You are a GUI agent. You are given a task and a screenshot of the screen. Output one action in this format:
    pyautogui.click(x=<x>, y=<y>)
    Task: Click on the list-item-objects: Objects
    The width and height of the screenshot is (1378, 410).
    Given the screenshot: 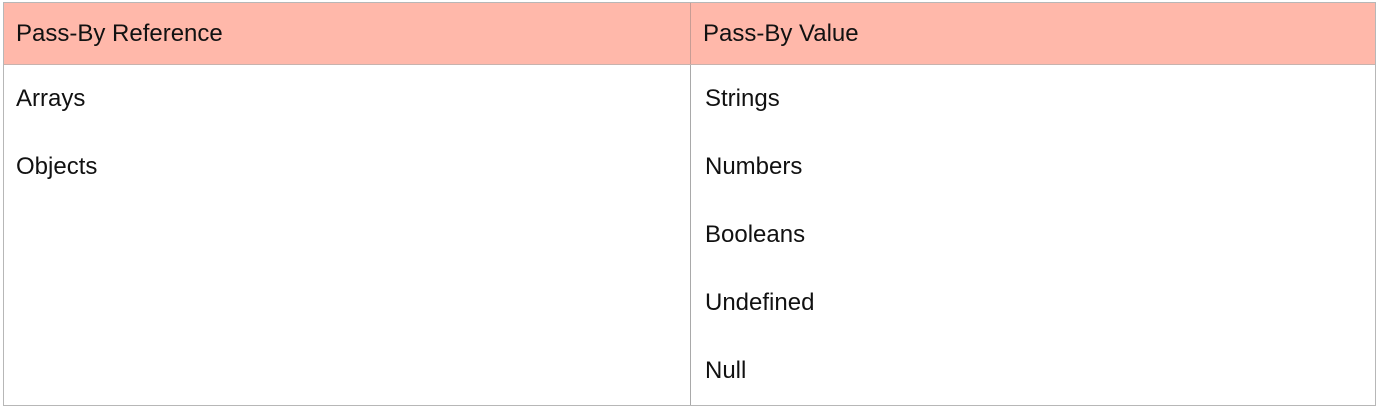 What is the action you would take?
    pyautogui.click(x=57, y=166)
    